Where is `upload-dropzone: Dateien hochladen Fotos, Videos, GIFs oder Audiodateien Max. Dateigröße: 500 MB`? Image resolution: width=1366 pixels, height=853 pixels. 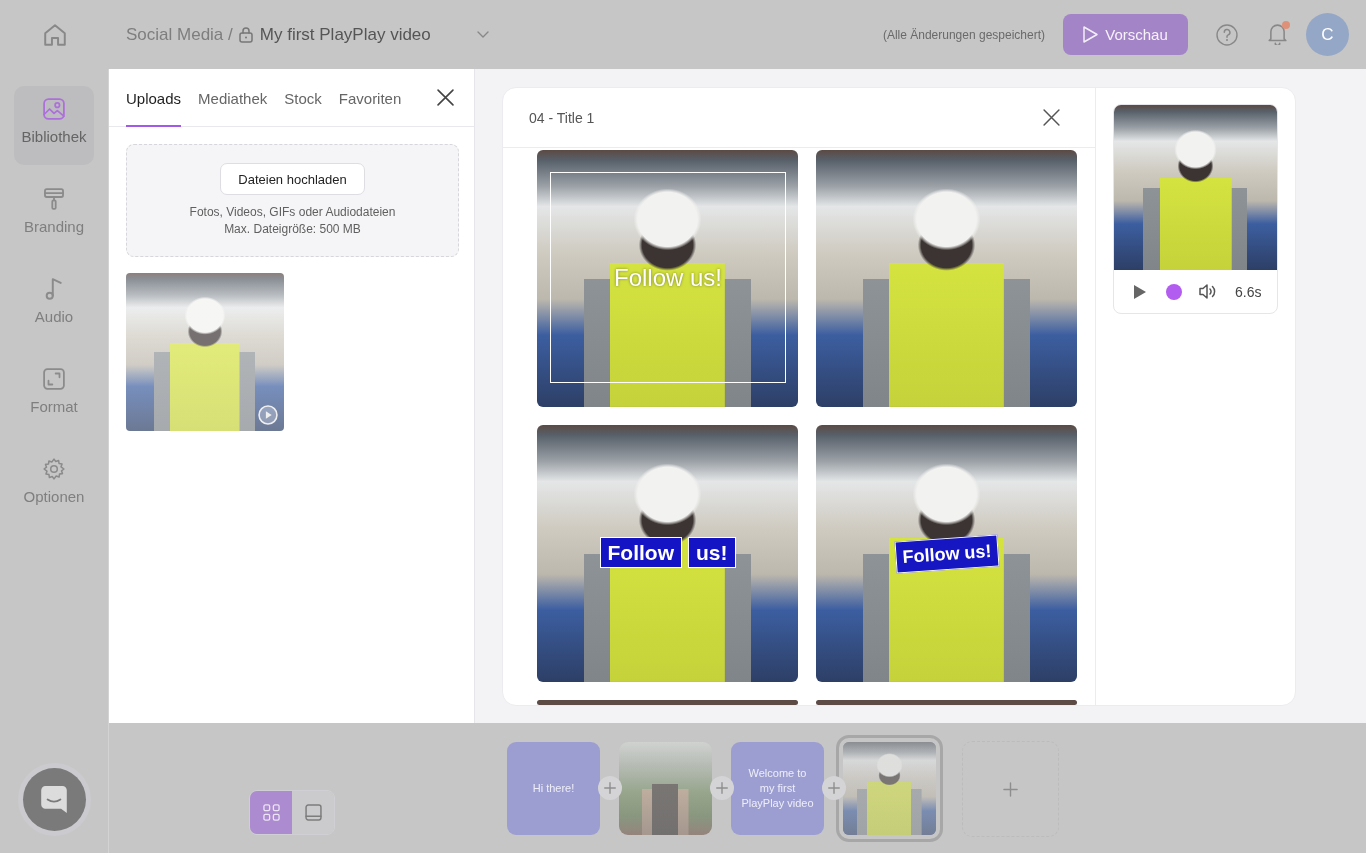 upload-dropzone: Dateien hochladen Fotos, Videos, GIFs oder Audiodateien Max. Dateigröße: 500 MB is located at coordinates (292, 200).